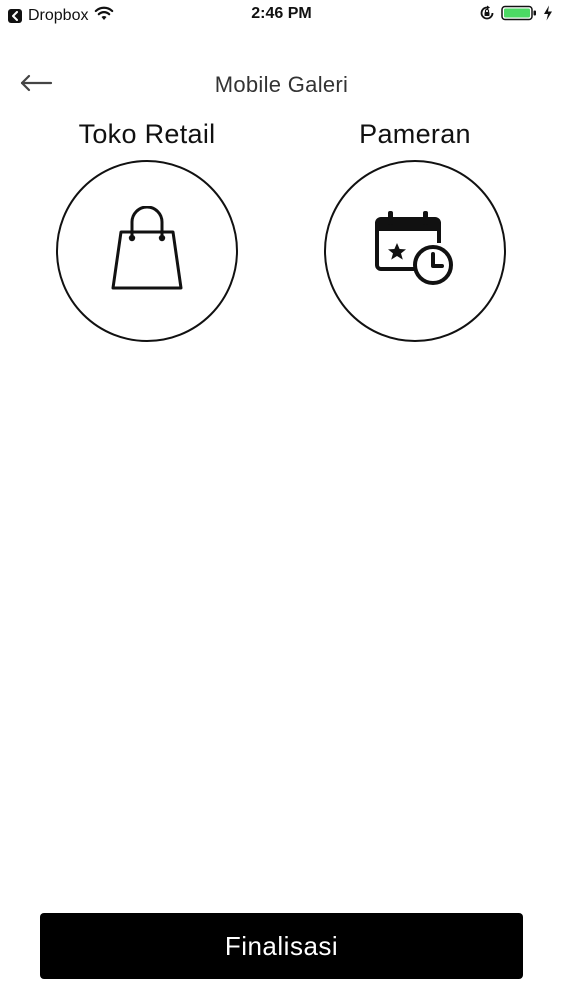 Image resolution: width=563 pixels, height=1000 pixels. I want to click on status-bar: Dropbox 2:46 PM, so click(281, 15).